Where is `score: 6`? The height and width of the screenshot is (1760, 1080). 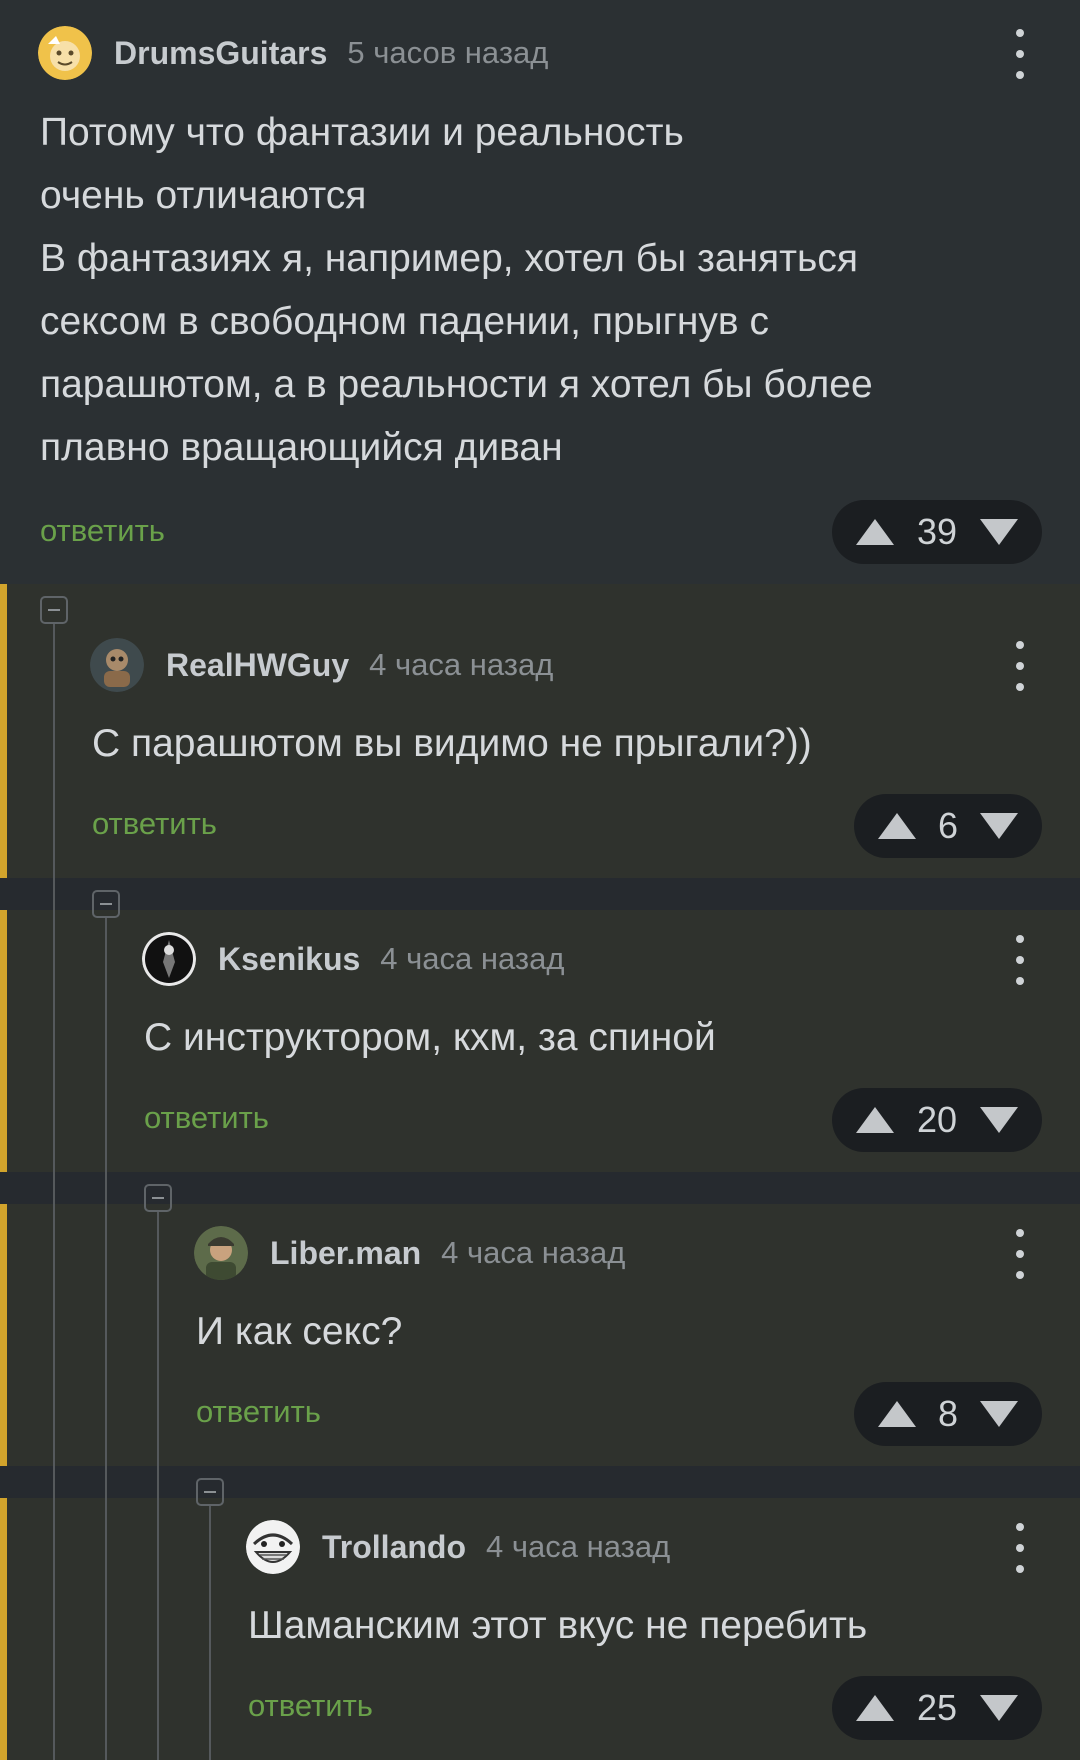 score: 6 is located at coordinates (948, 825).